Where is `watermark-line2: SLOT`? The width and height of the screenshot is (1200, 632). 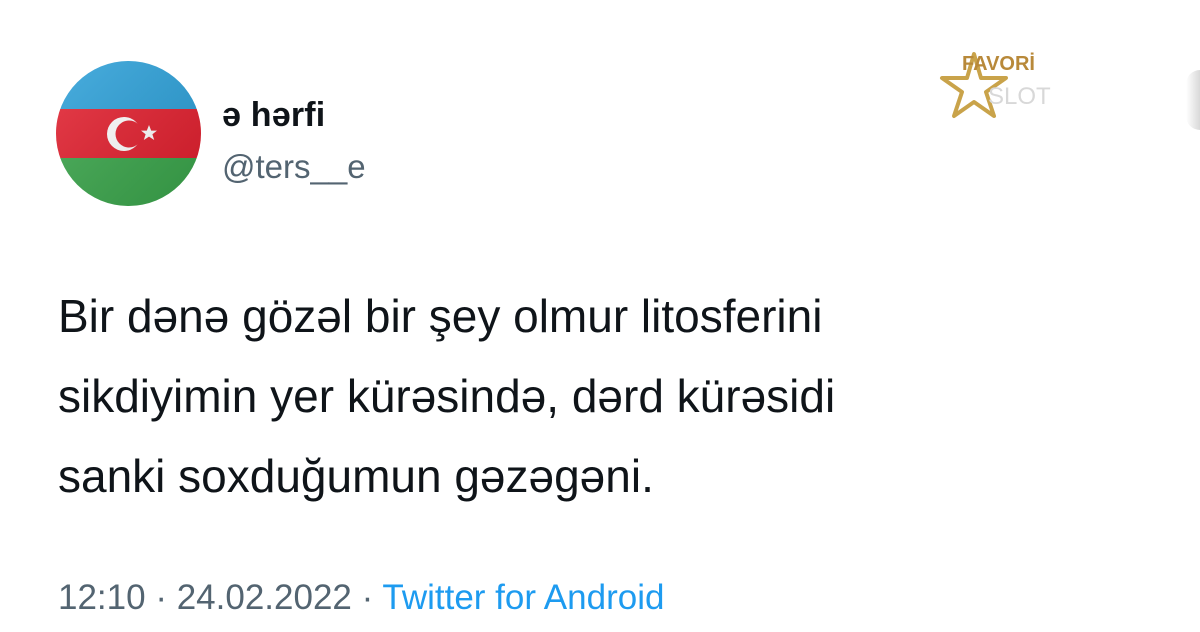
watermark-line2: SLOT is located at coordinates (1019, 96).